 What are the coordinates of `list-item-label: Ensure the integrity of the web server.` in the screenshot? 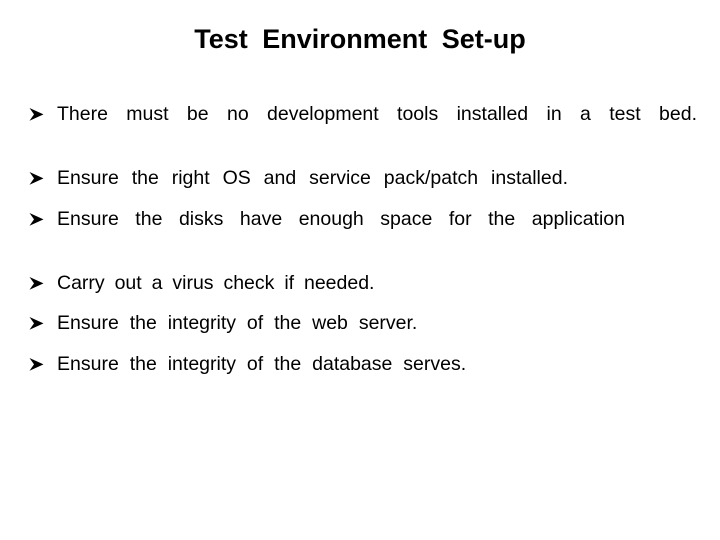 It's located at (237, 323).